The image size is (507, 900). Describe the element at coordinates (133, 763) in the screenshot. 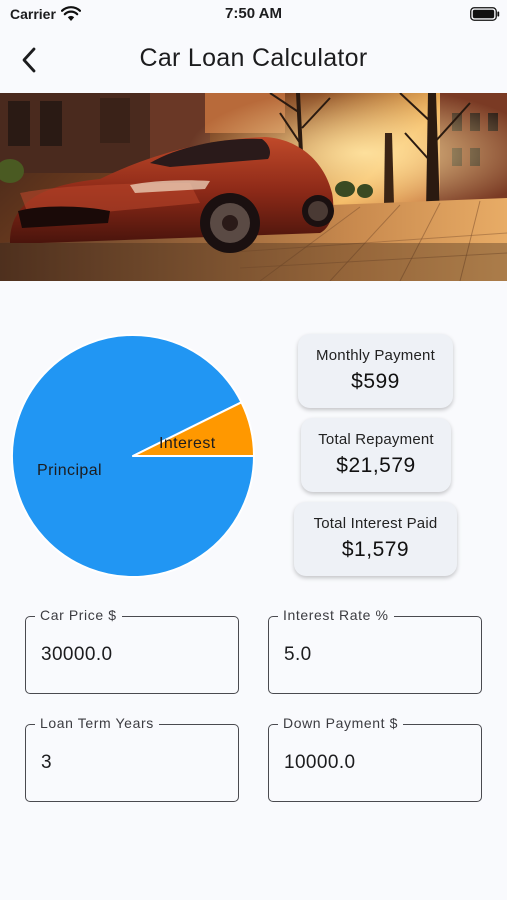

I see `loan-term-input` at that location.